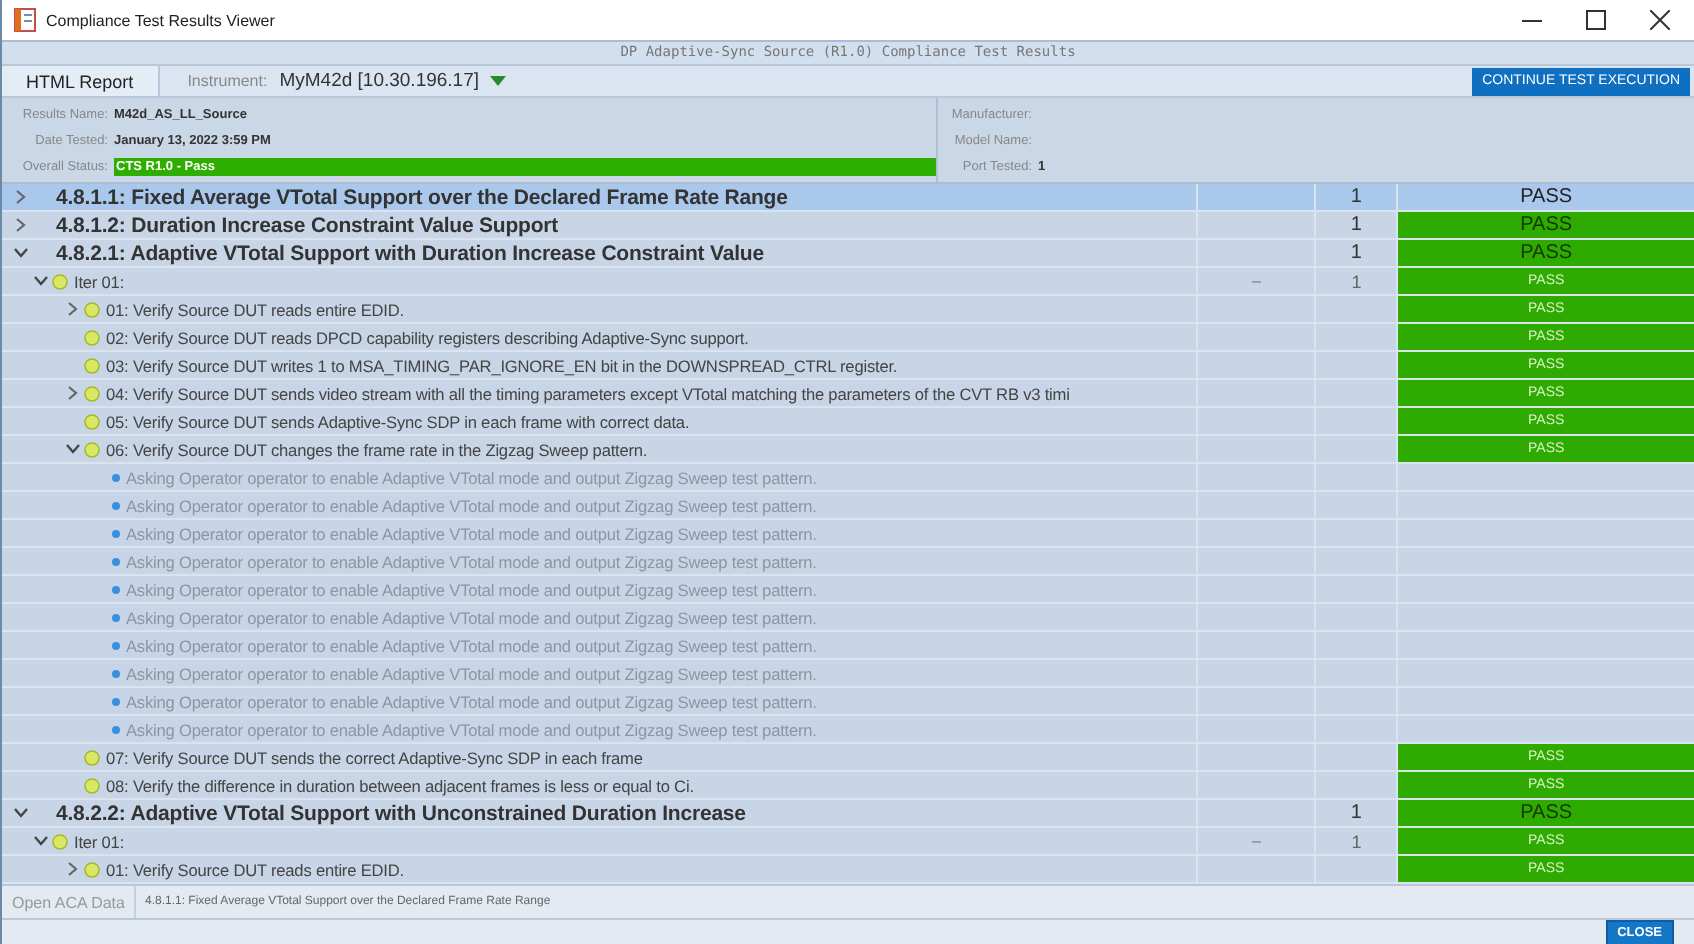 This screenshot has width=1694, height=944. Describe the element at coordinates (588, 393) in the screenshot. I see `row-label: 04: Verify Source DUT sends video stream with all the timing parameters except VTotal matching the parameters of the CVT RB v3 timi` at that location.